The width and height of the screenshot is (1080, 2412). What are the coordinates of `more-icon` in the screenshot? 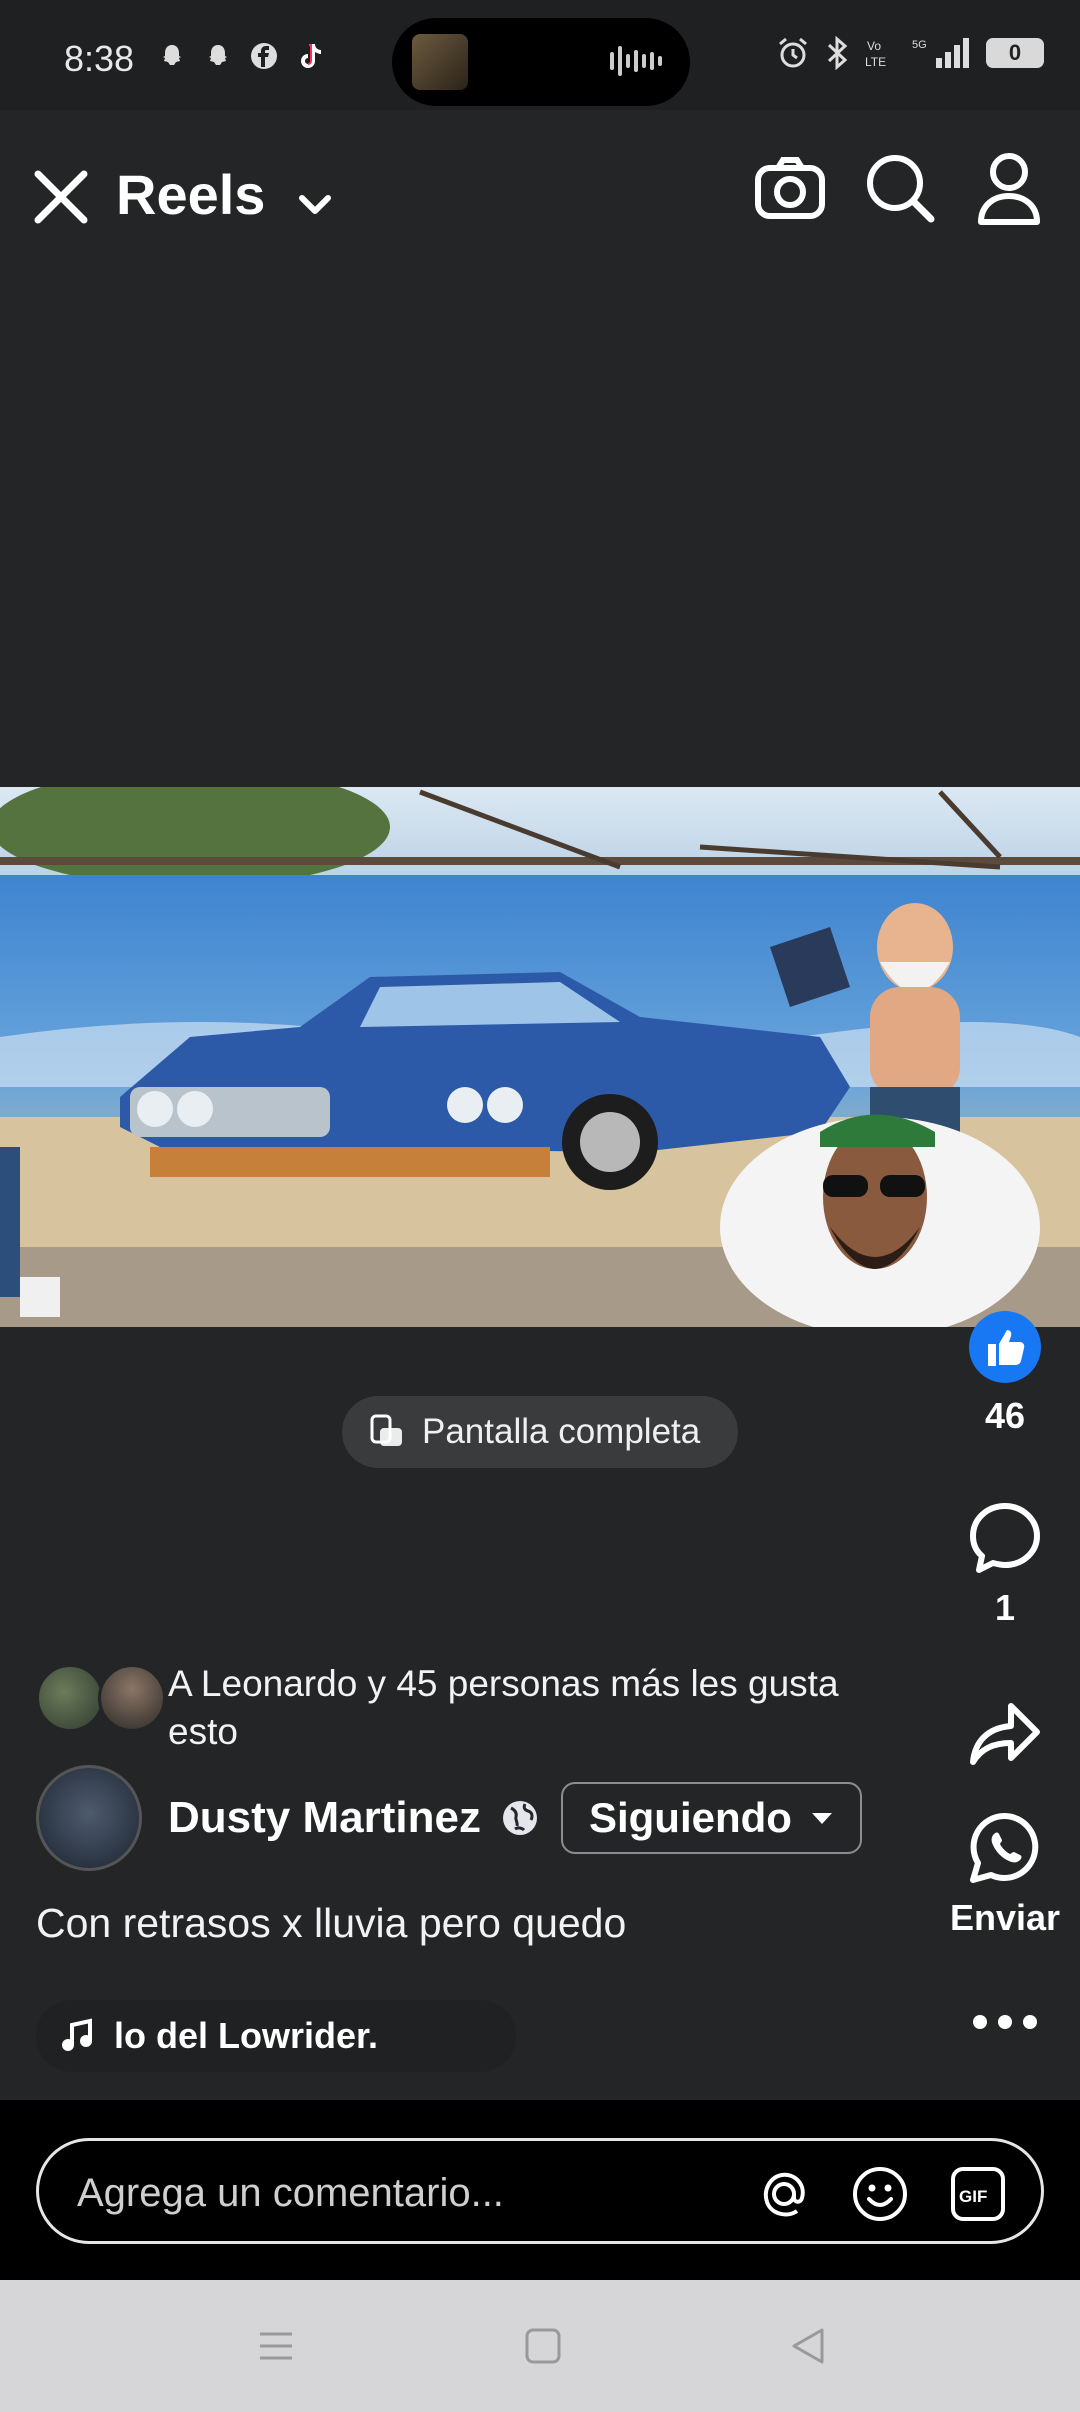 It's located at (1005, 2022).